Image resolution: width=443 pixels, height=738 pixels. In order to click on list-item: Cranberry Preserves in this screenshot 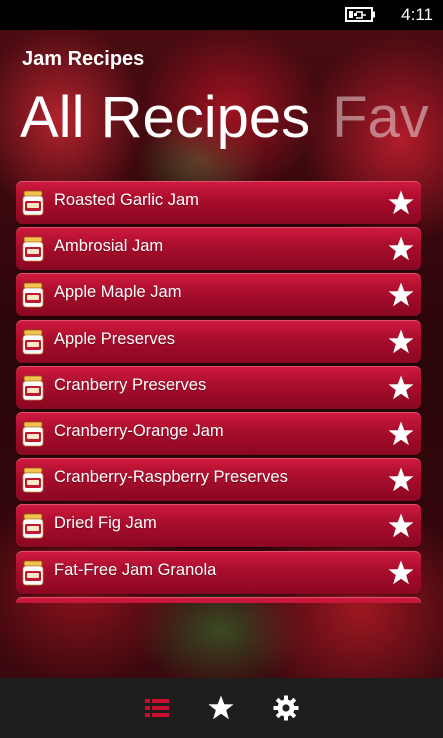, I will do `click(218, 387)`.